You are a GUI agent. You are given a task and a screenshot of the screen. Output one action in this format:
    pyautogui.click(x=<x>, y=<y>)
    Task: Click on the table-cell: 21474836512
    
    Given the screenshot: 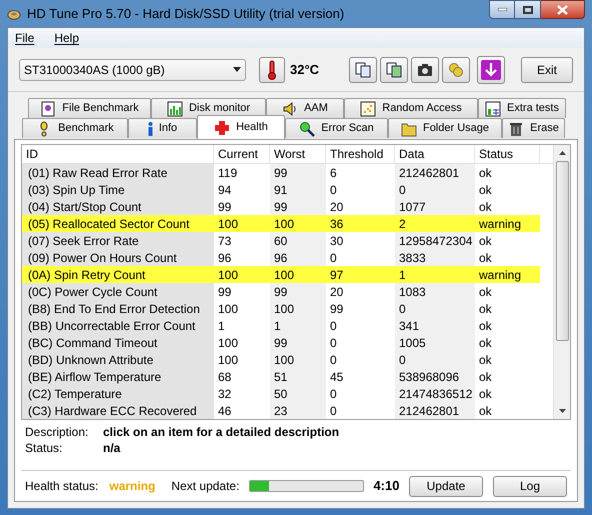 What is the action you would take?
    pyautogui.click(x=435, y=393)
    